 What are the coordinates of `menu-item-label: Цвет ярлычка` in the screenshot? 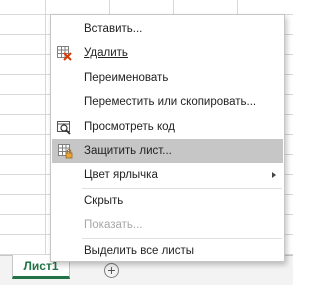 It's located at (121, 175).